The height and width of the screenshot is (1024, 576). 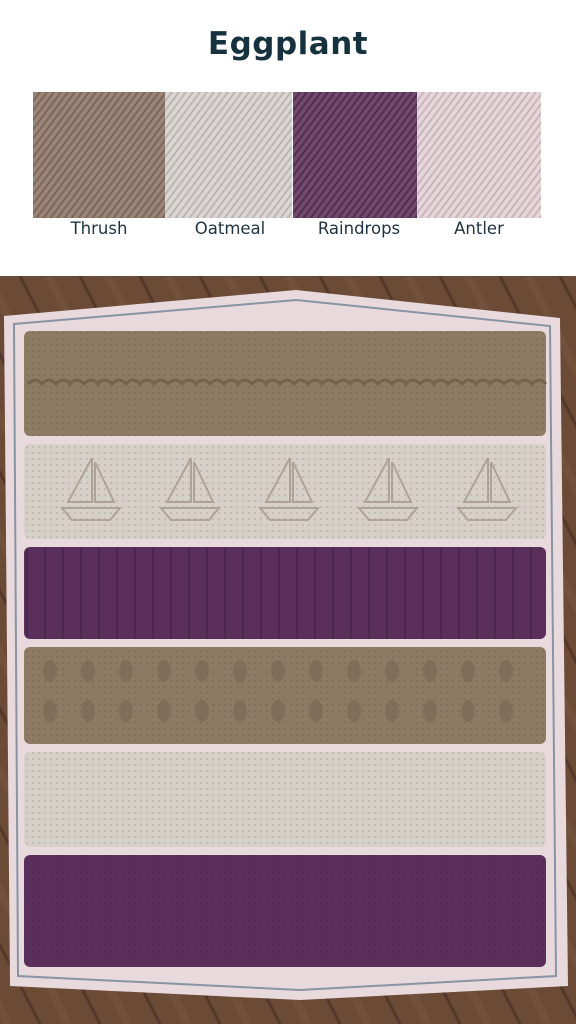 I want to click on swatch-label-raindrops: Raindrops, so click(x=359, y=228).